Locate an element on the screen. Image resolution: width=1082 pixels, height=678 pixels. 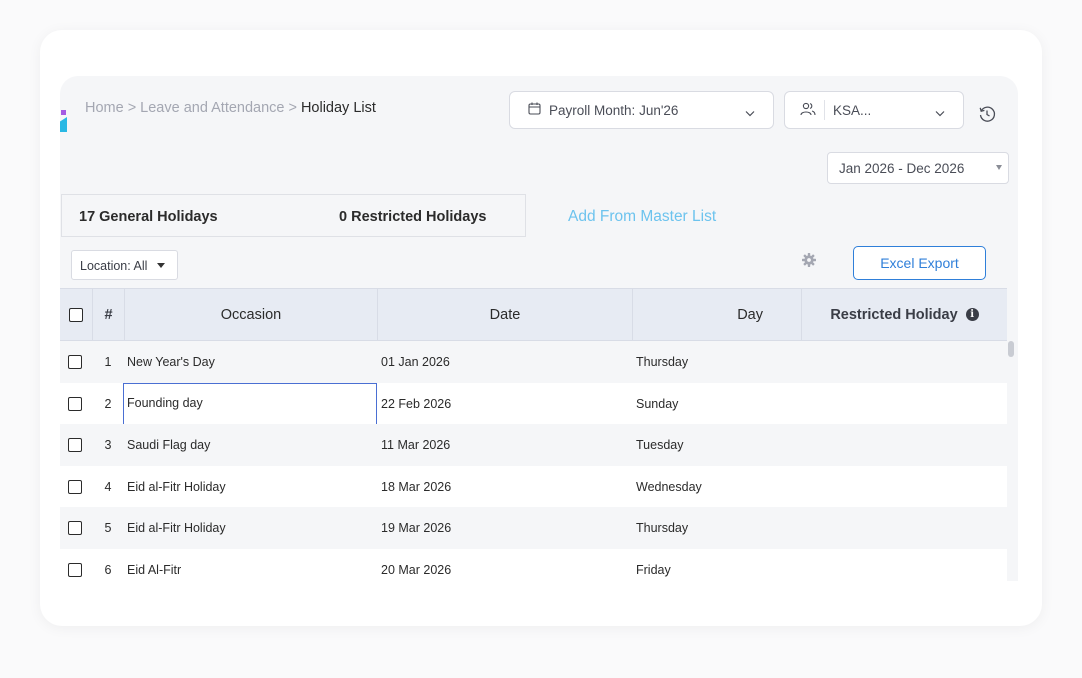
divider is located at coordinates (824, 110).